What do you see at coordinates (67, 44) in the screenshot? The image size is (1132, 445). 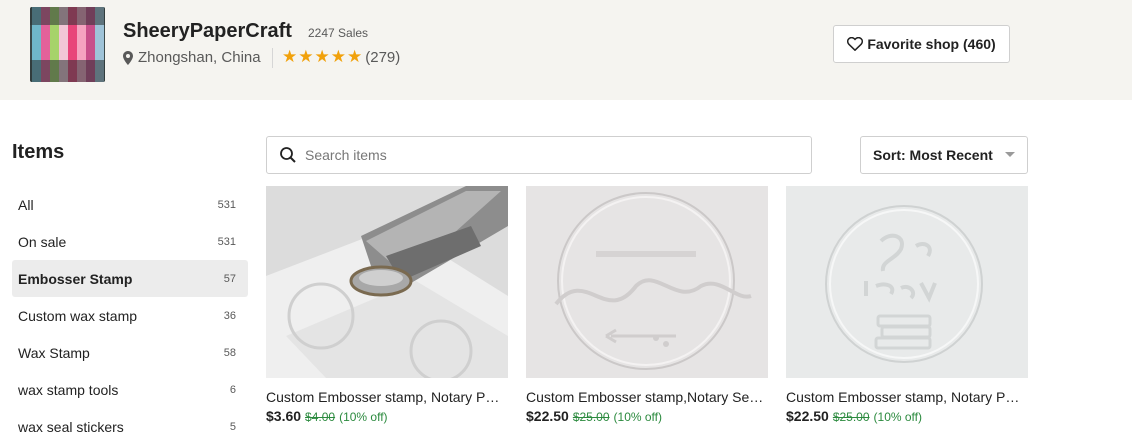 I see `shop-avatar` at bounding box center [67, 44].